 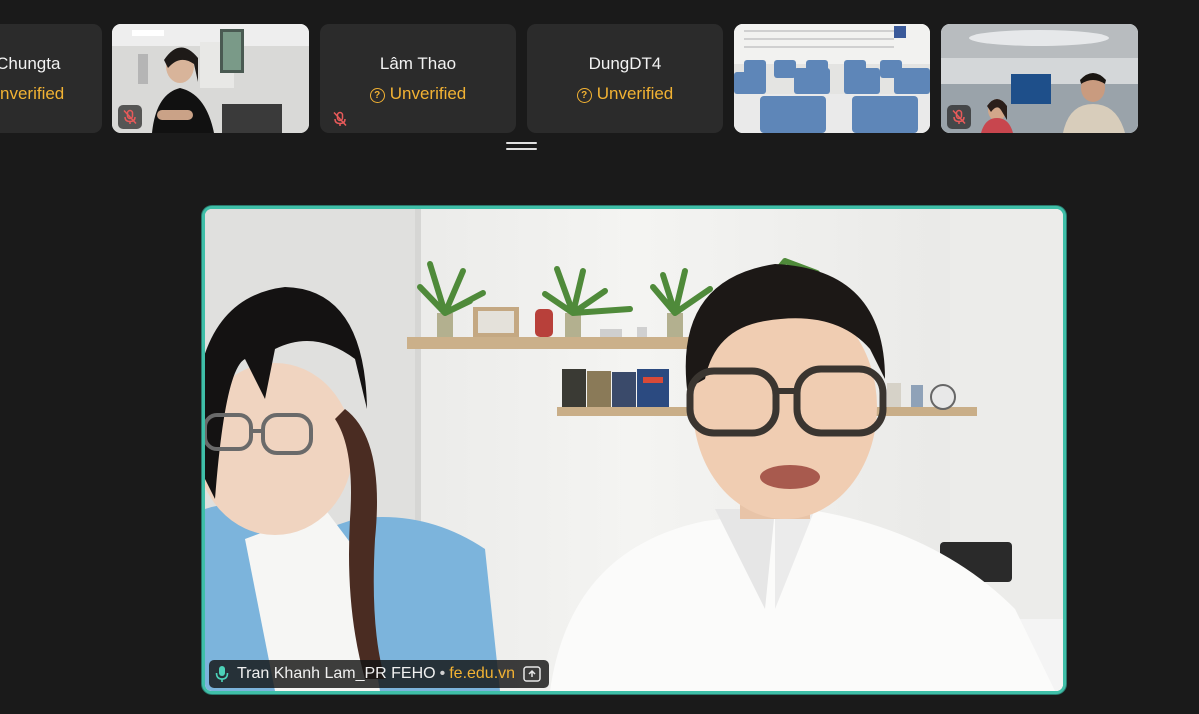 What do you see at coordinates (482, 673) in the screenshot?
I see `speaker-domain: fe.edu.vn` at bounding box center [482, 673].